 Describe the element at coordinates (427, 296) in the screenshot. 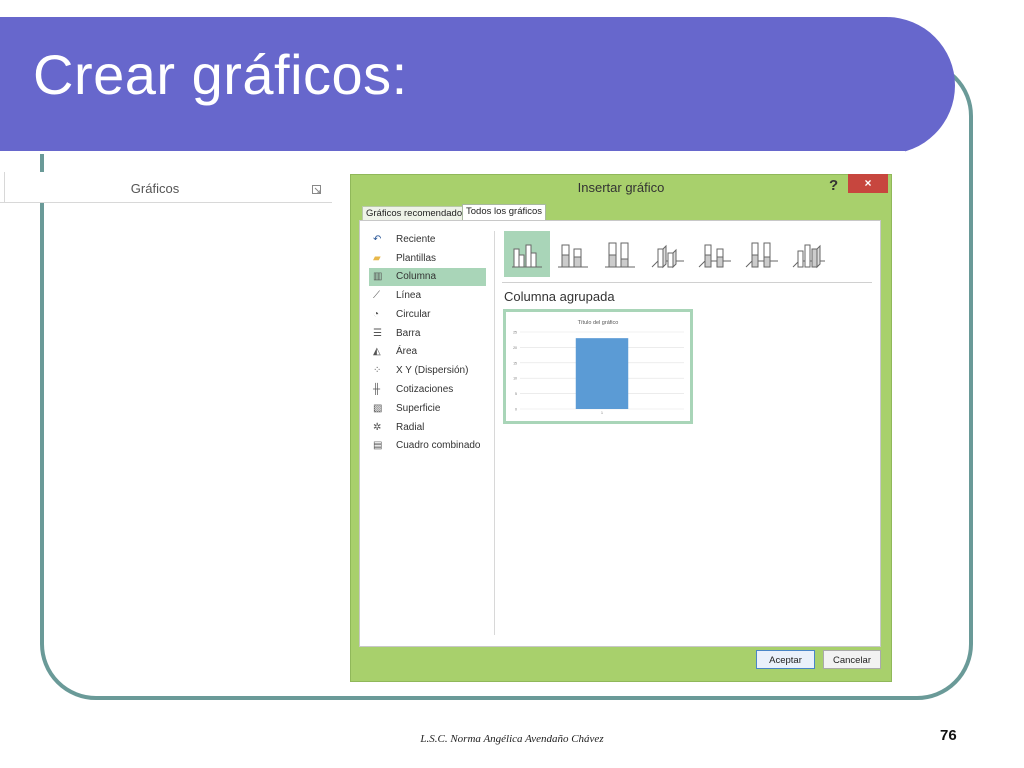

I see `sidebar-item-linea: ⟋ Línea` at that location.